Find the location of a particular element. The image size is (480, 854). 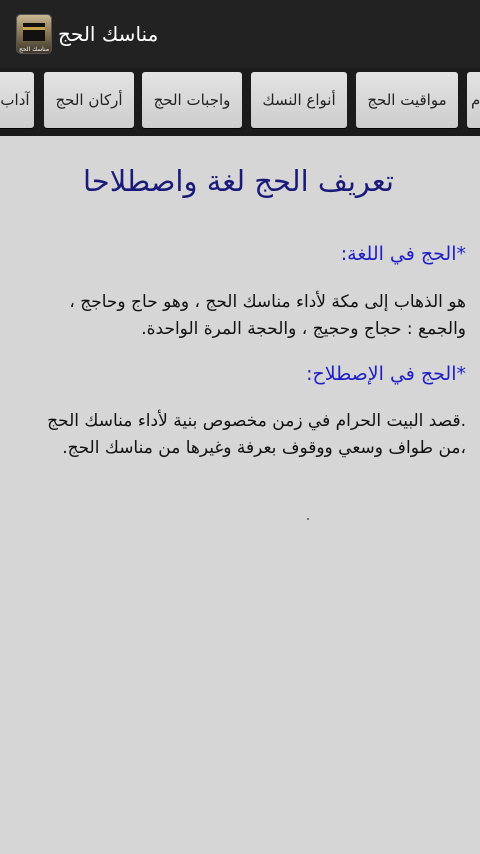

icon-caption: مناسك الحج is located at coordinates (34, 49).